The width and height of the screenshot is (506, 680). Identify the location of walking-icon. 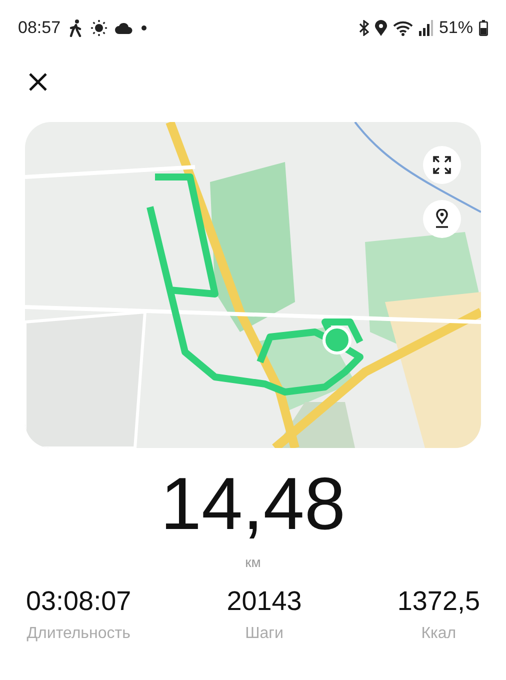
(75, 28).